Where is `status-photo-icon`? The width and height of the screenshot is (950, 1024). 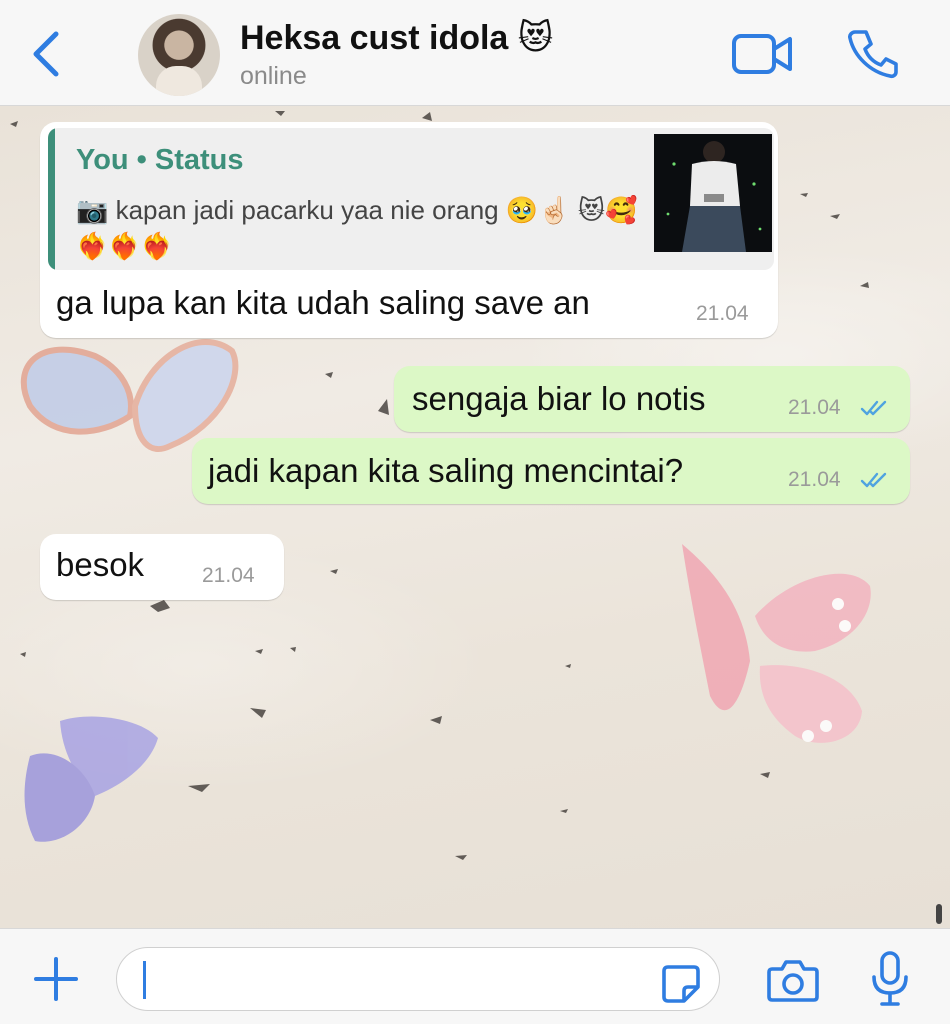 status-photo-icon is located at coordinates (713, 193).